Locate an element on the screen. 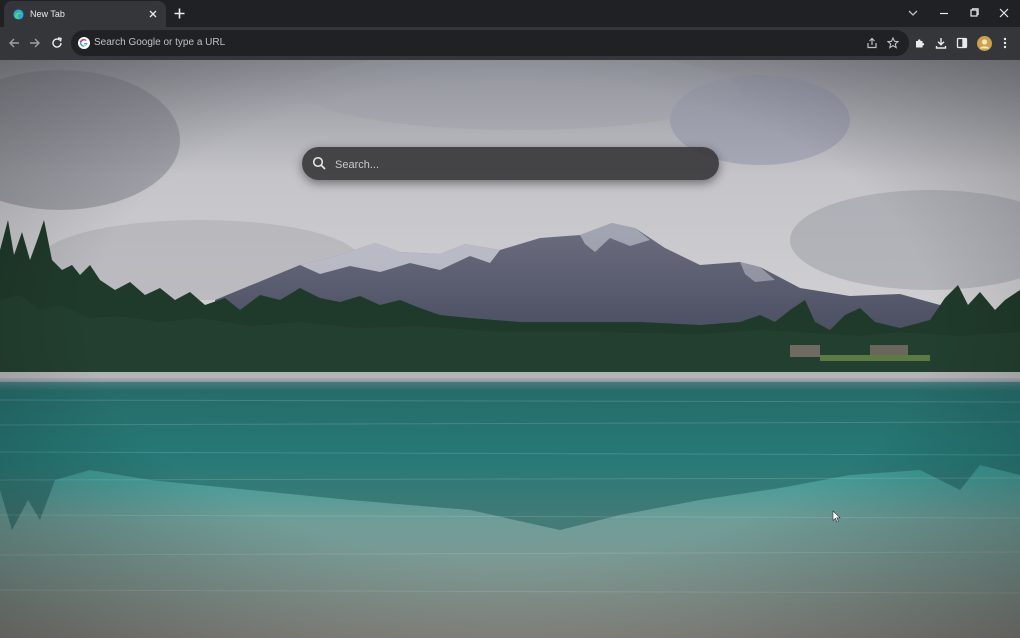 The image size is (1020, 638). star-icon is located at coordinates (893, 43).